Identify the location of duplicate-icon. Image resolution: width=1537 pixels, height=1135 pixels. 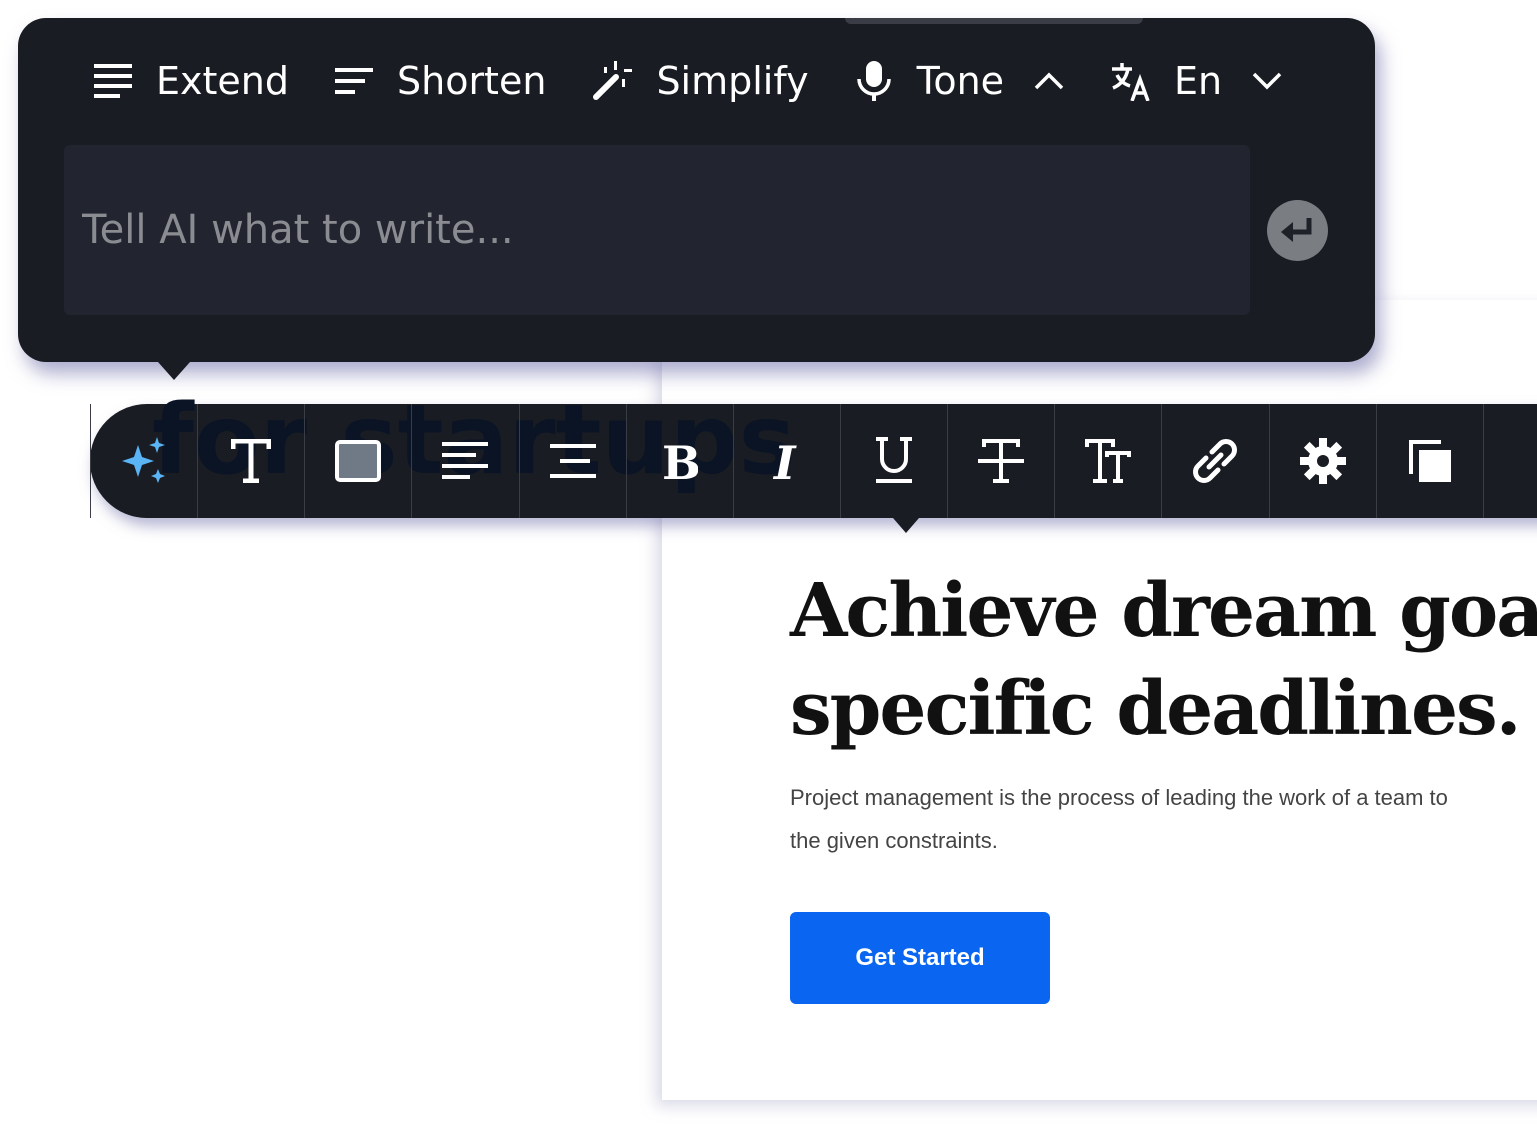
(1429, 461).